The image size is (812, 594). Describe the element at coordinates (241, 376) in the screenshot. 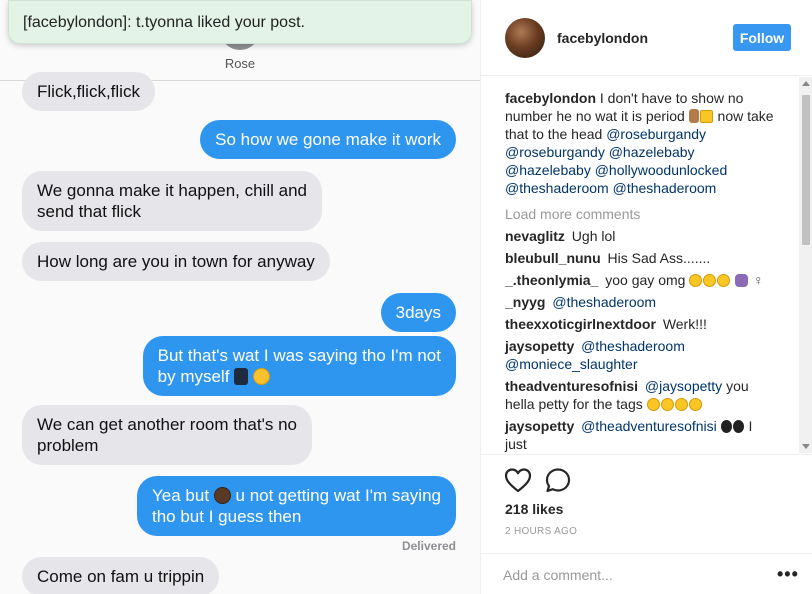

I see `dancer-emoji-icon` at that location.